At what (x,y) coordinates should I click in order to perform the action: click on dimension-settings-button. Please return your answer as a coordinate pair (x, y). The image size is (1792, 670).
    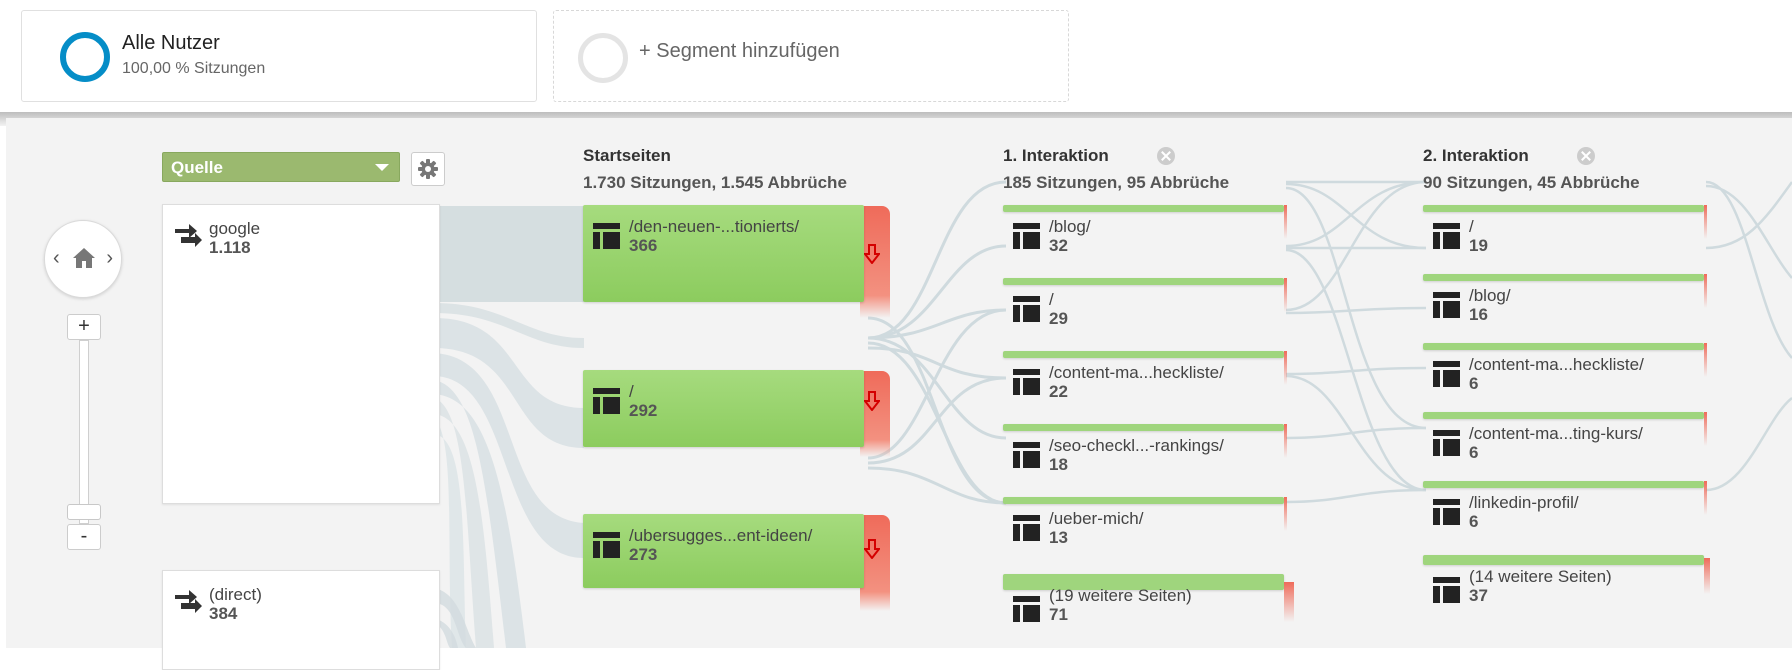
    Looking at the image, I should click on (428, 169).